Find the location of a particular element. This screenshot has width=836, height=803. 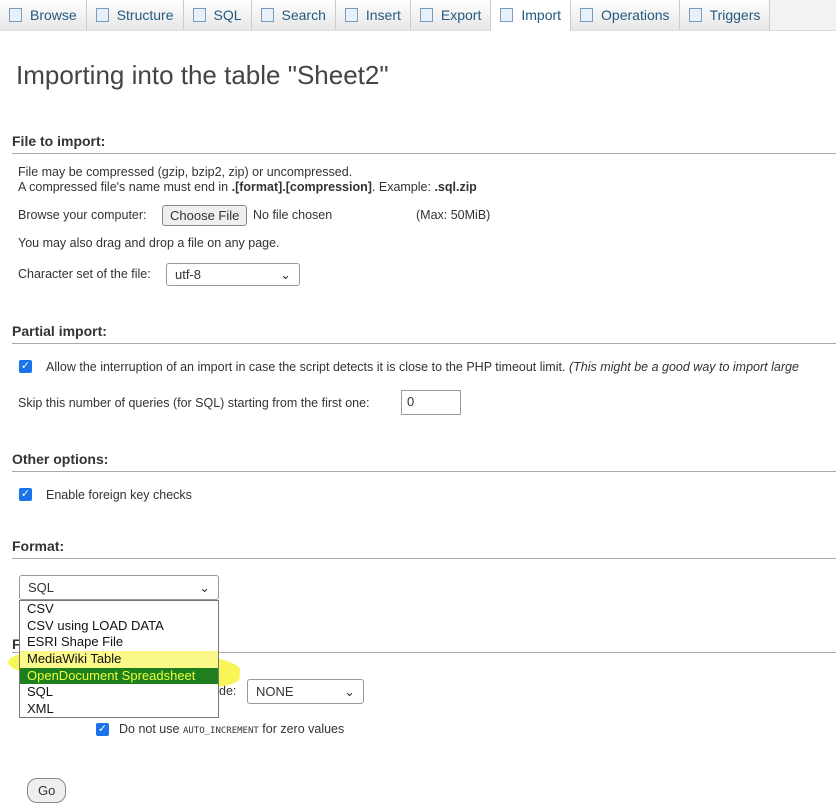

insert-icon is located at coordinates (351, 15).